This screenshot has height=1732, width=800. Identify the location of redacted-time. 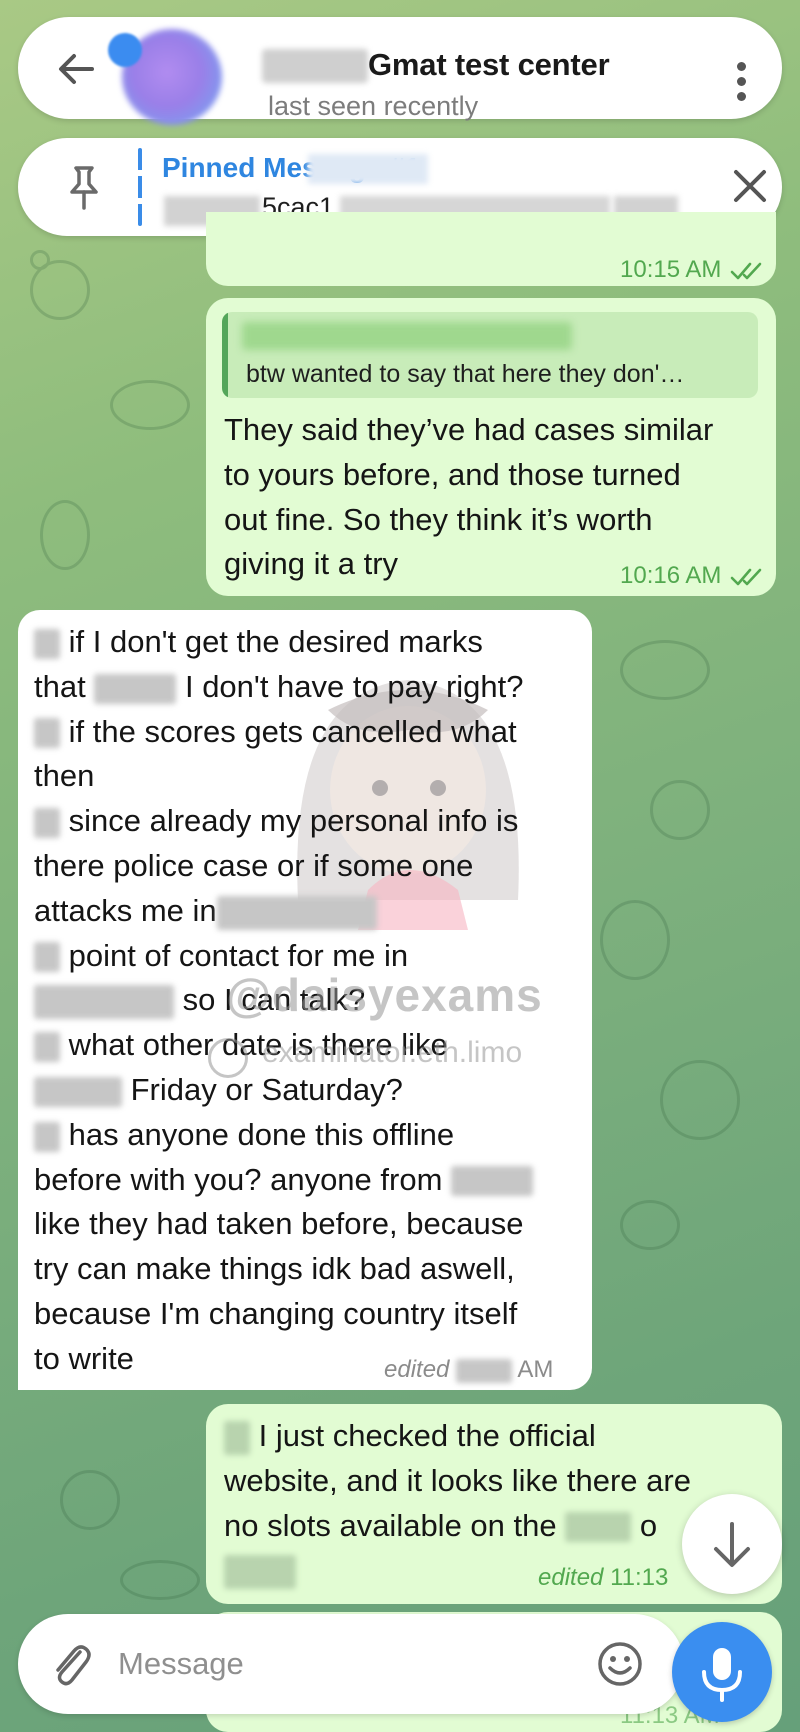
(484, 1370).